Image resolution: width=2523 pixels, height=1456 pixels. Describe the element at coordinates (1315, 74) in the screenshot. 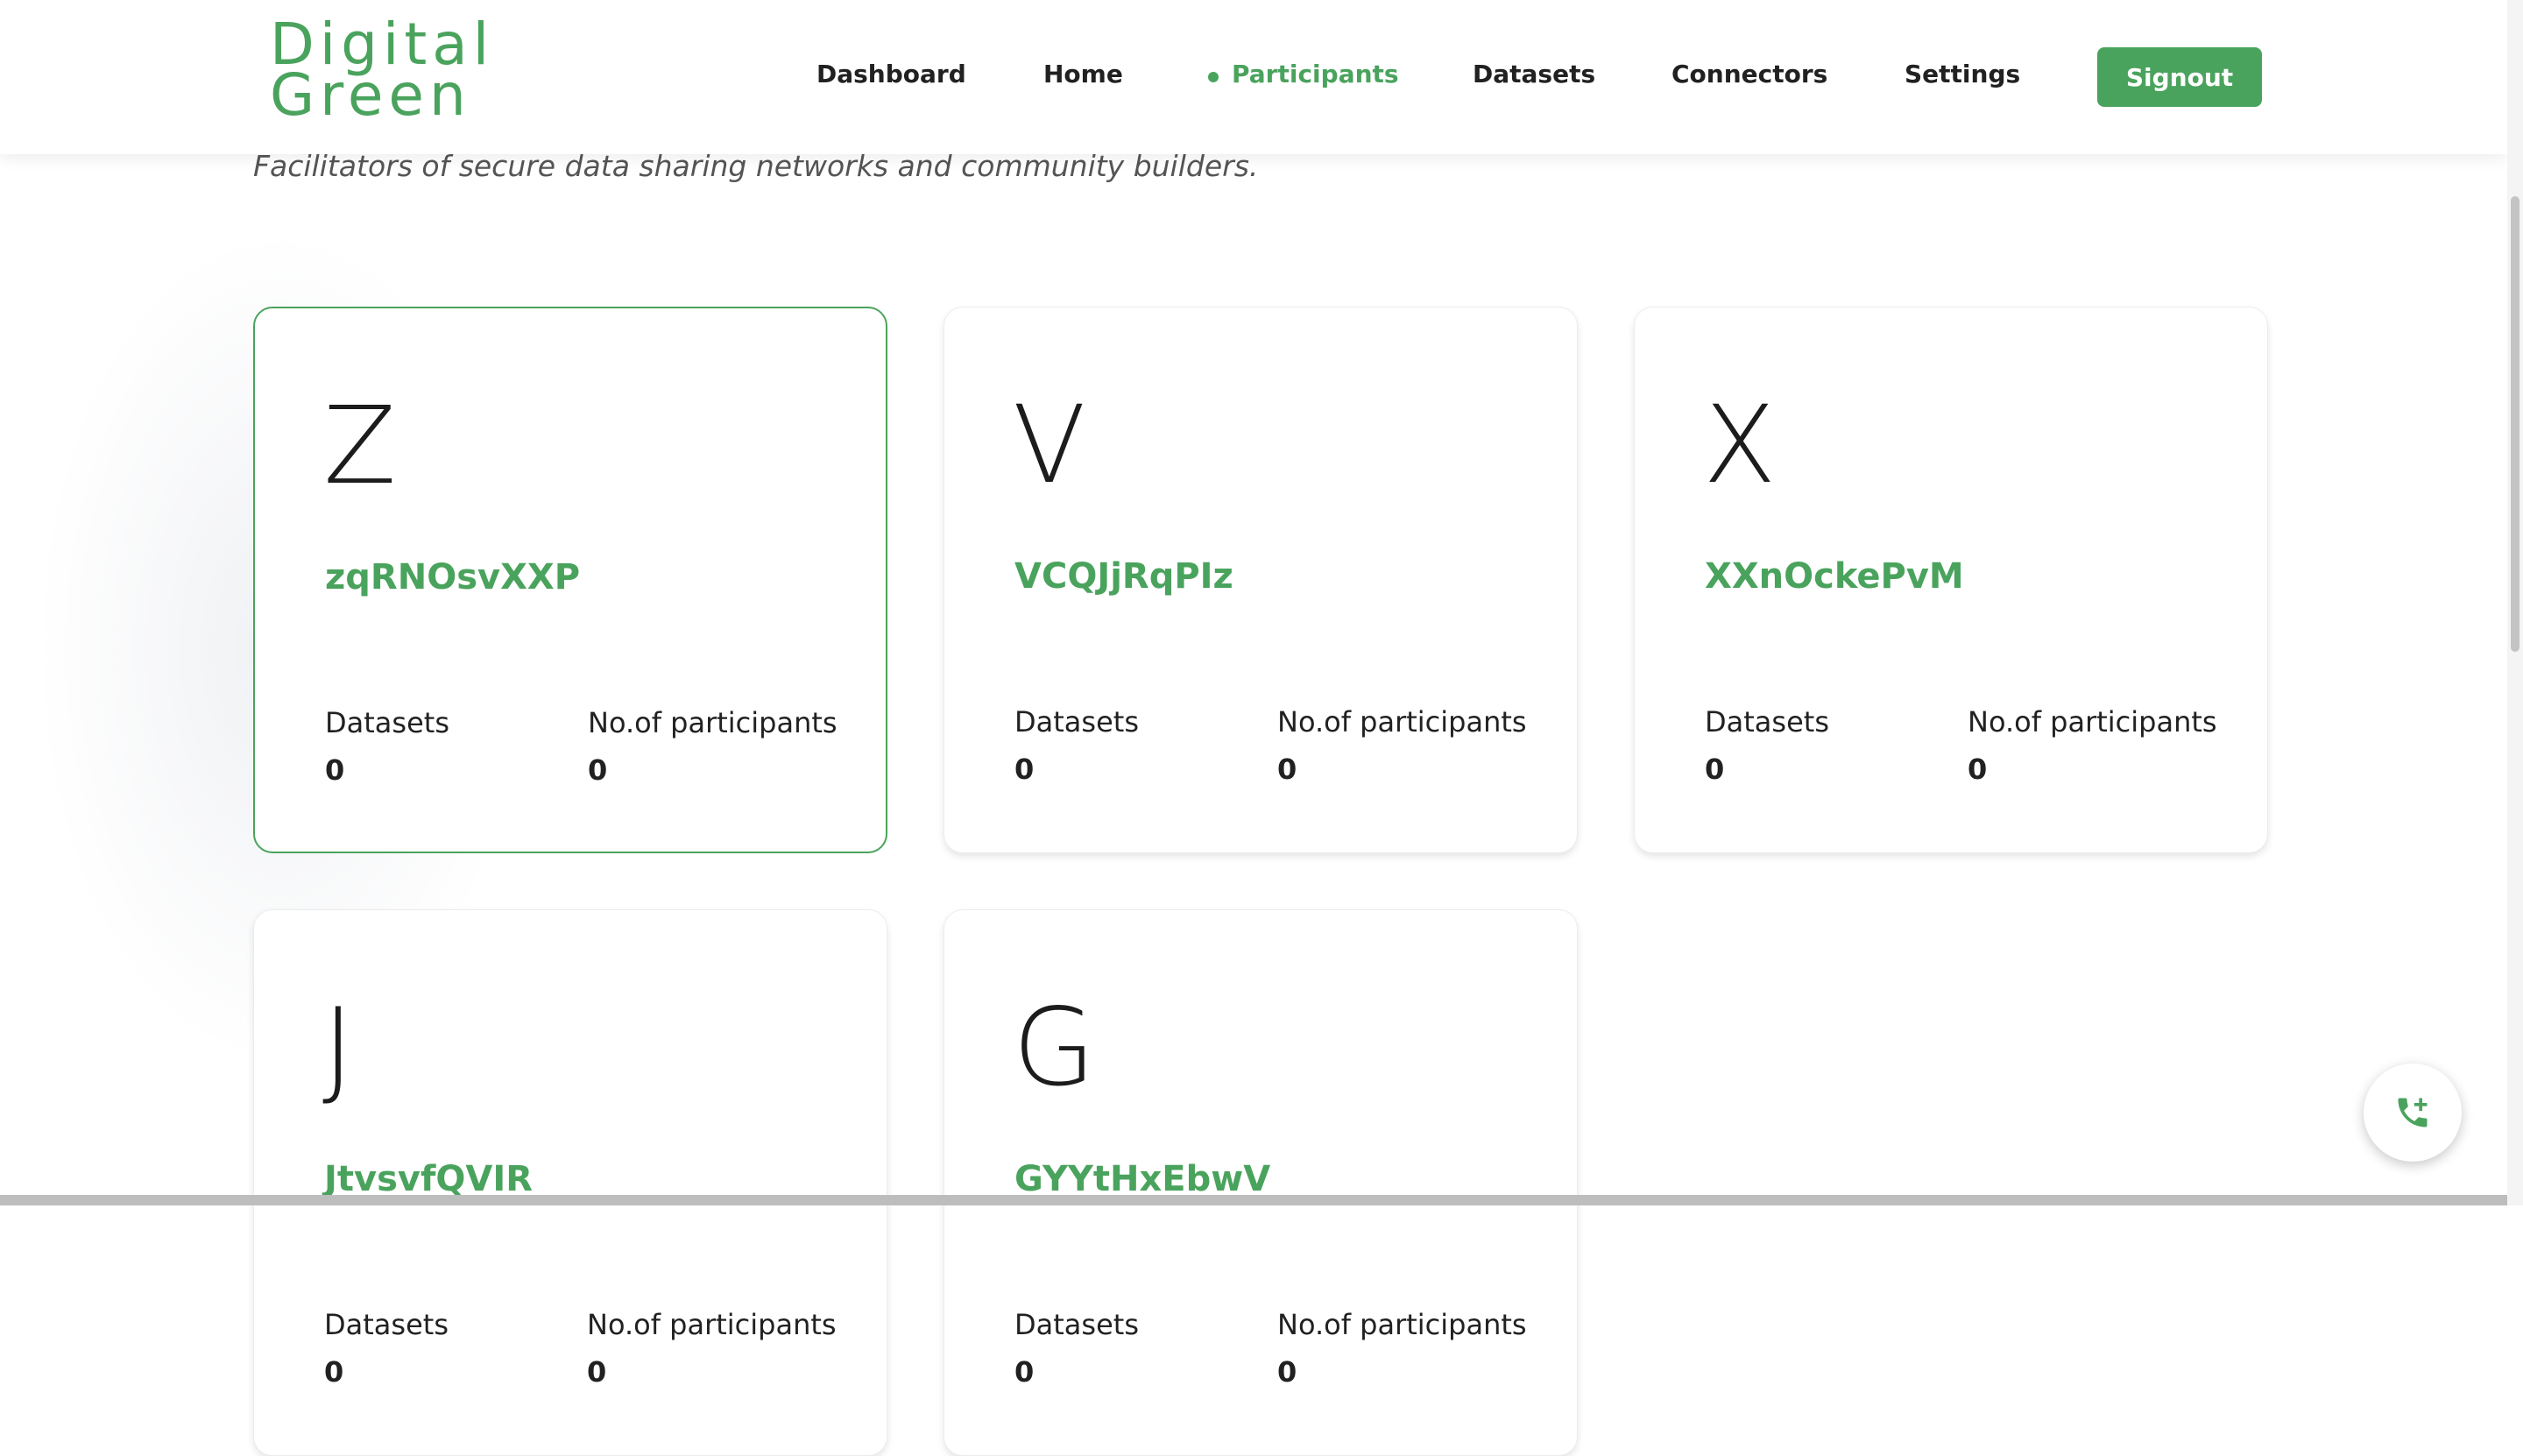

I see `nav-participants: Participants` at that location.